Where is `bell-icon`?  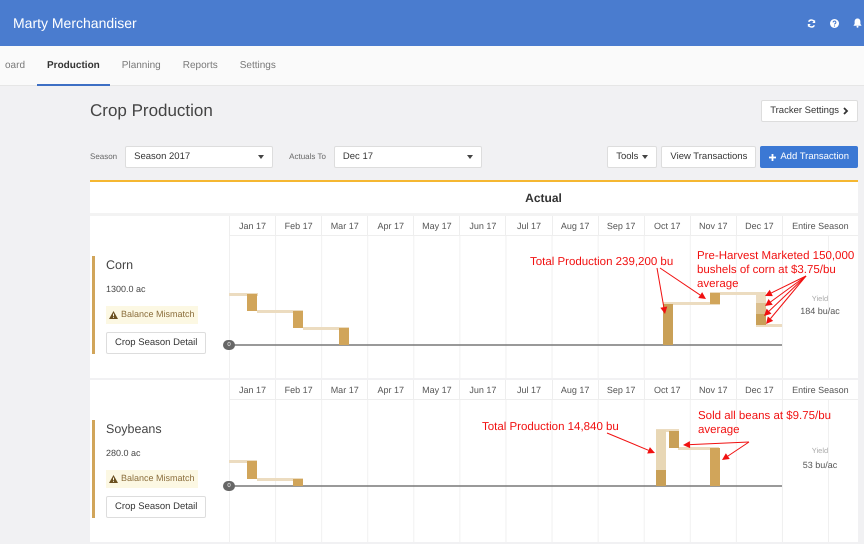
bell-icon is located at coordinates (857, 23).